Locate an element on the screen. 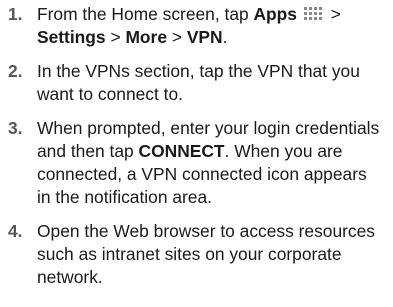 The width and height of the screenshot is (393, 307). step-number: 4. is located at coordinates (15, 231).